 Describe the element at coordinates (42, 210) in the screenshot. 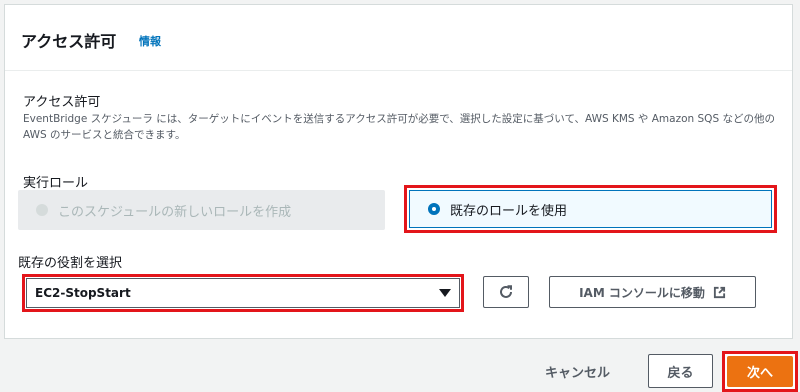

I see `radio-button-icon` at that location.